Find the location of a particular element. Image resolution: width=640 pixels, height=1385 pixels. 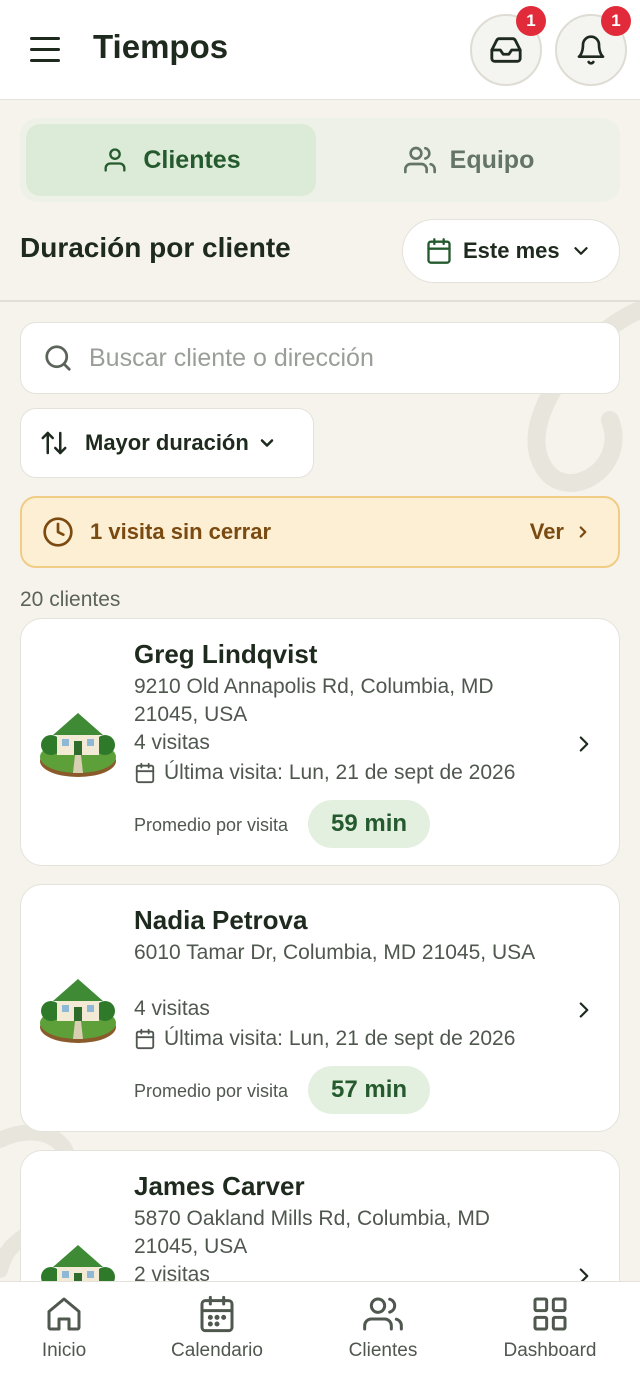

sort-label: Mayor duración is located at coordinates (167, 442).